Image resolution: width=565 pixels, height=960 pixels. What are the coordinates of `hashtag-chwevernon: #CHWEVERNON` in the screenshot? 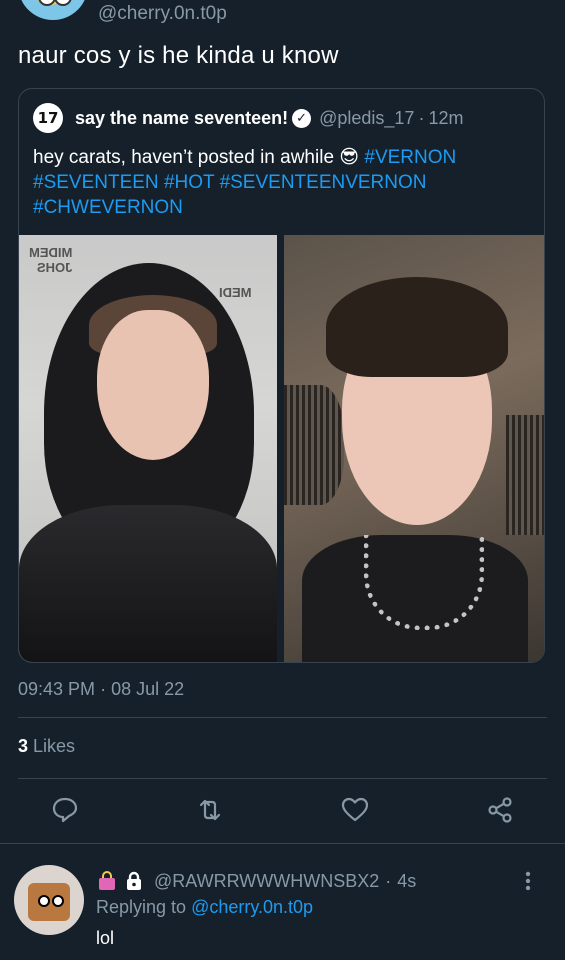 It's located at (108, 207).